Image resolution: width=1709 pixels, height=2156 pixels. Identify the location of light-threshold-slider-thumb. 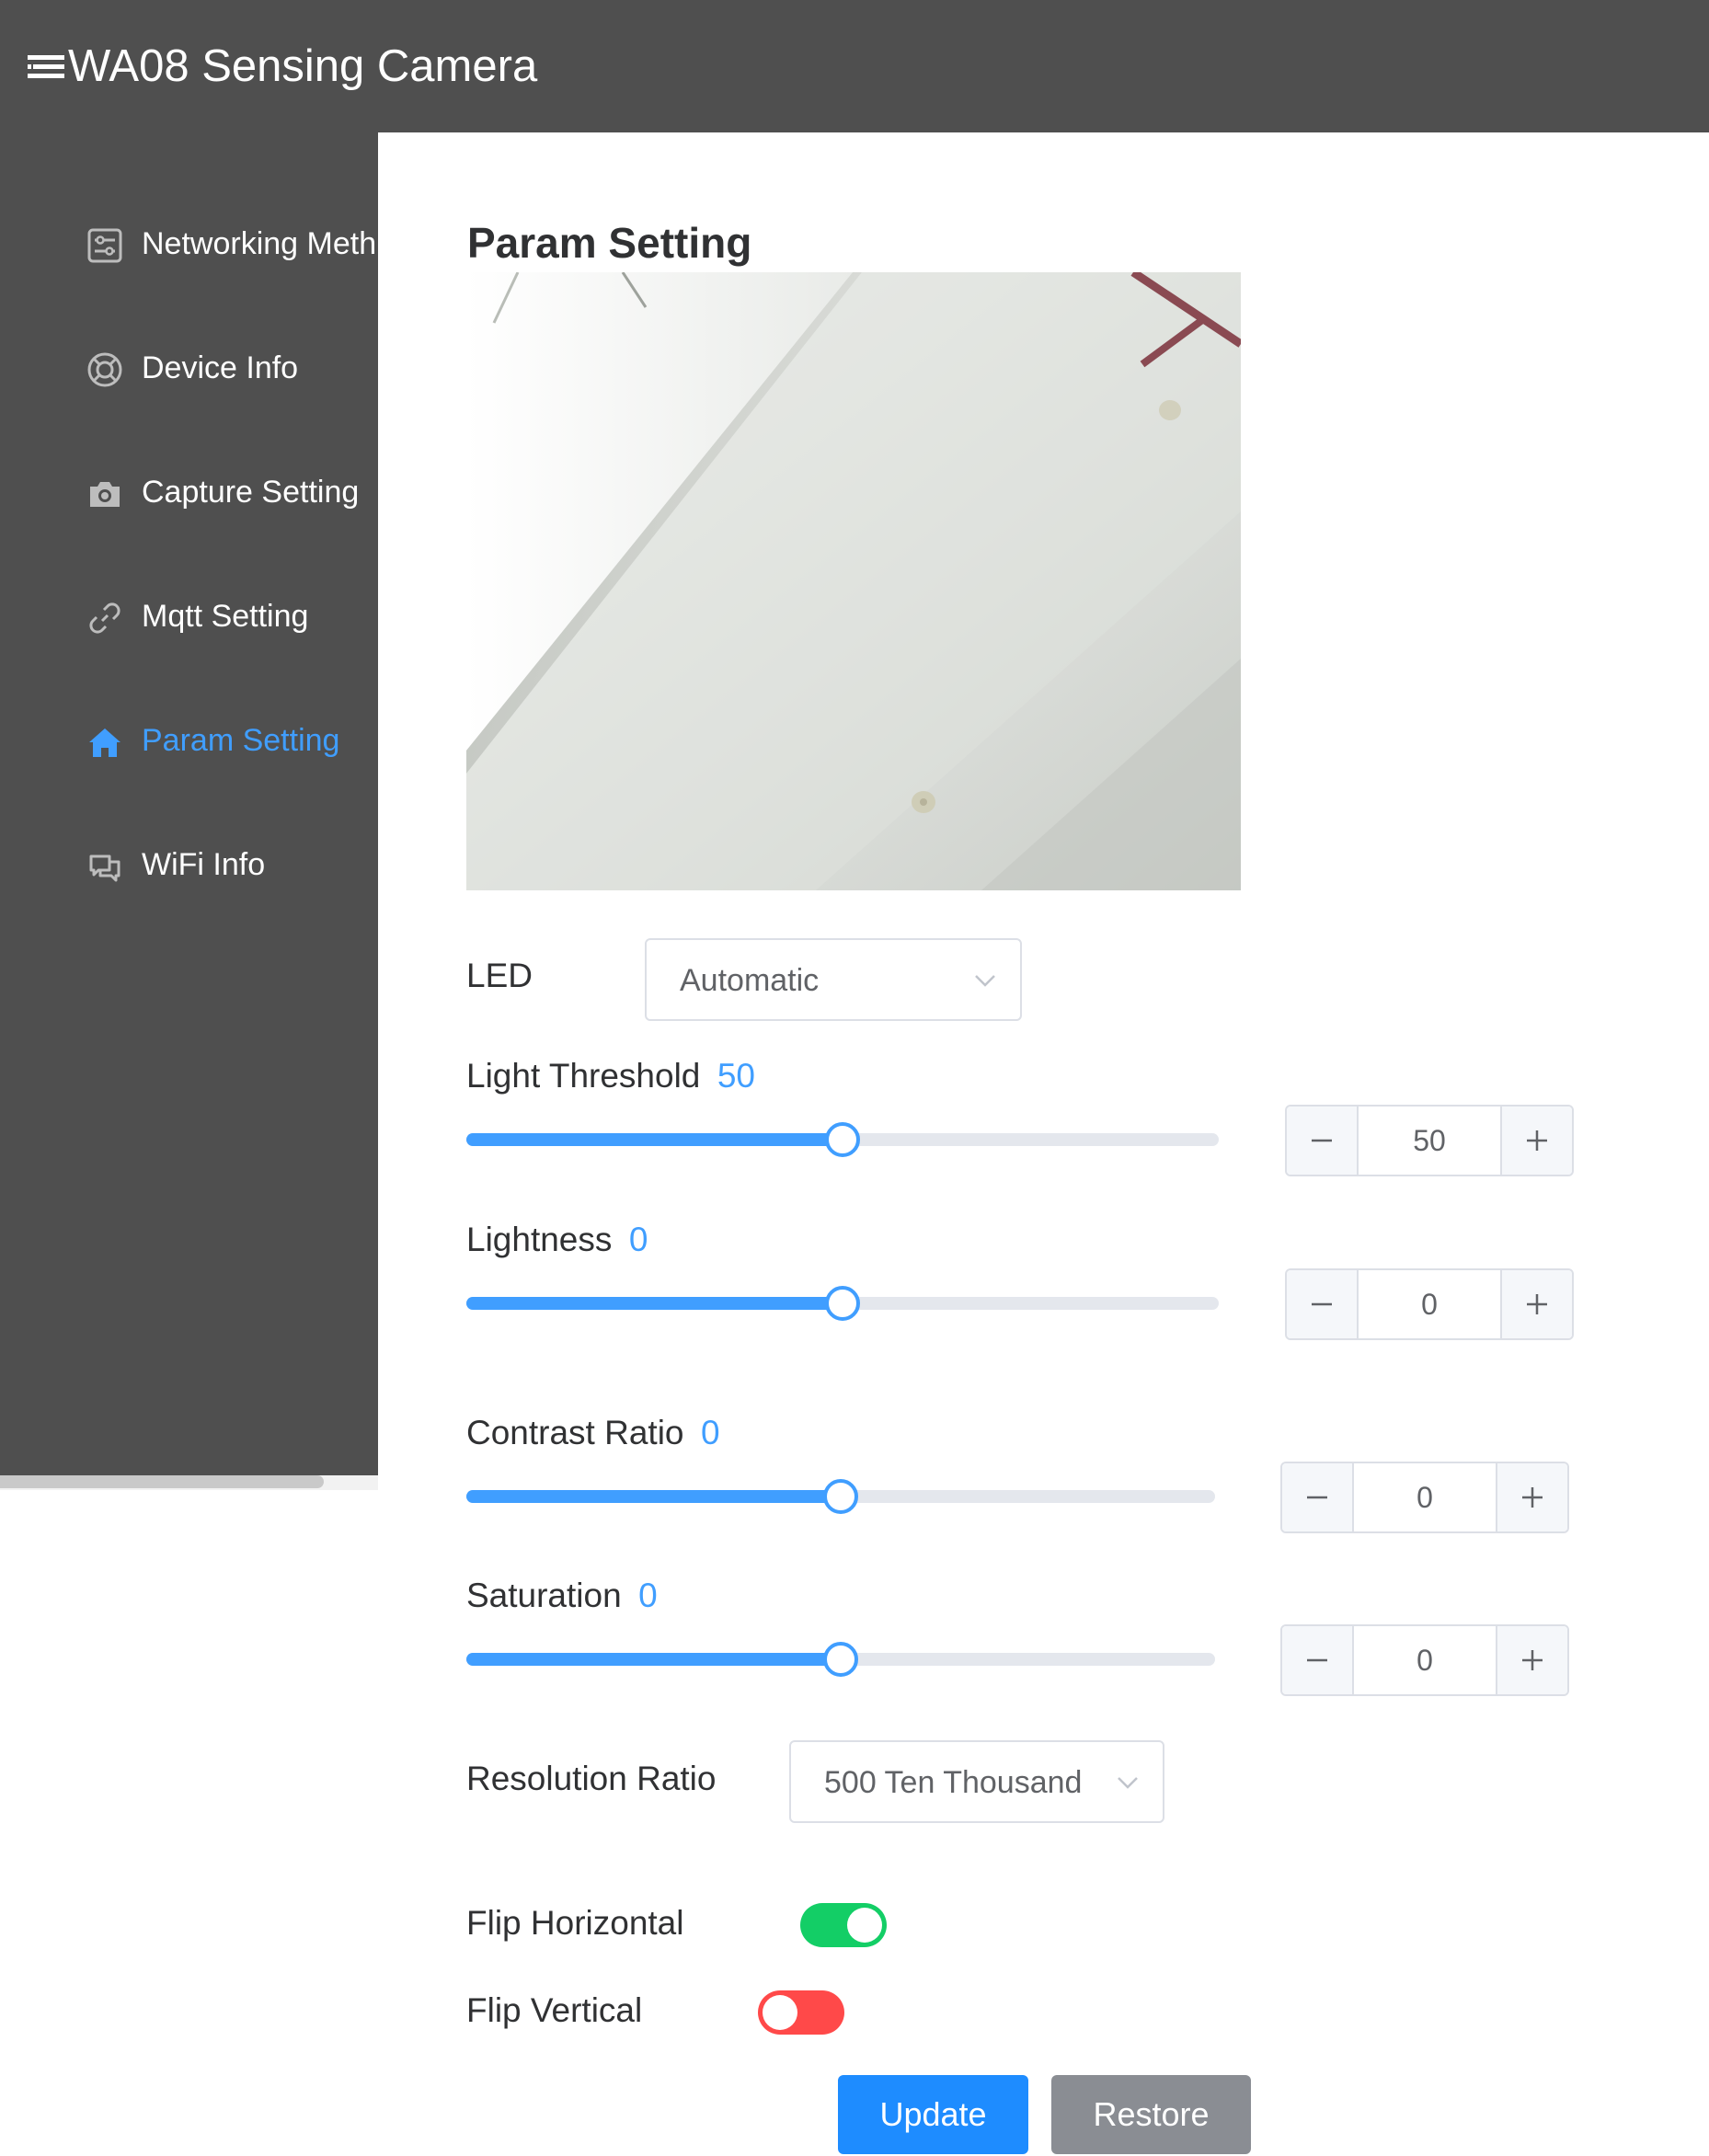
(842, 1140).